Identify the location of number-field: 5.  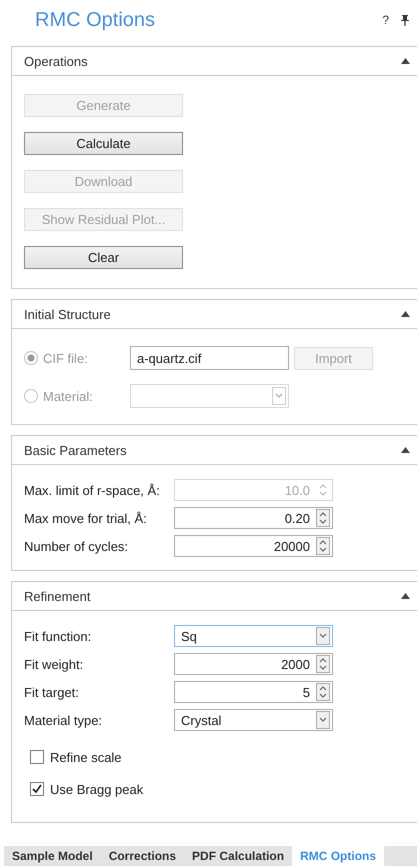
(253, 692).